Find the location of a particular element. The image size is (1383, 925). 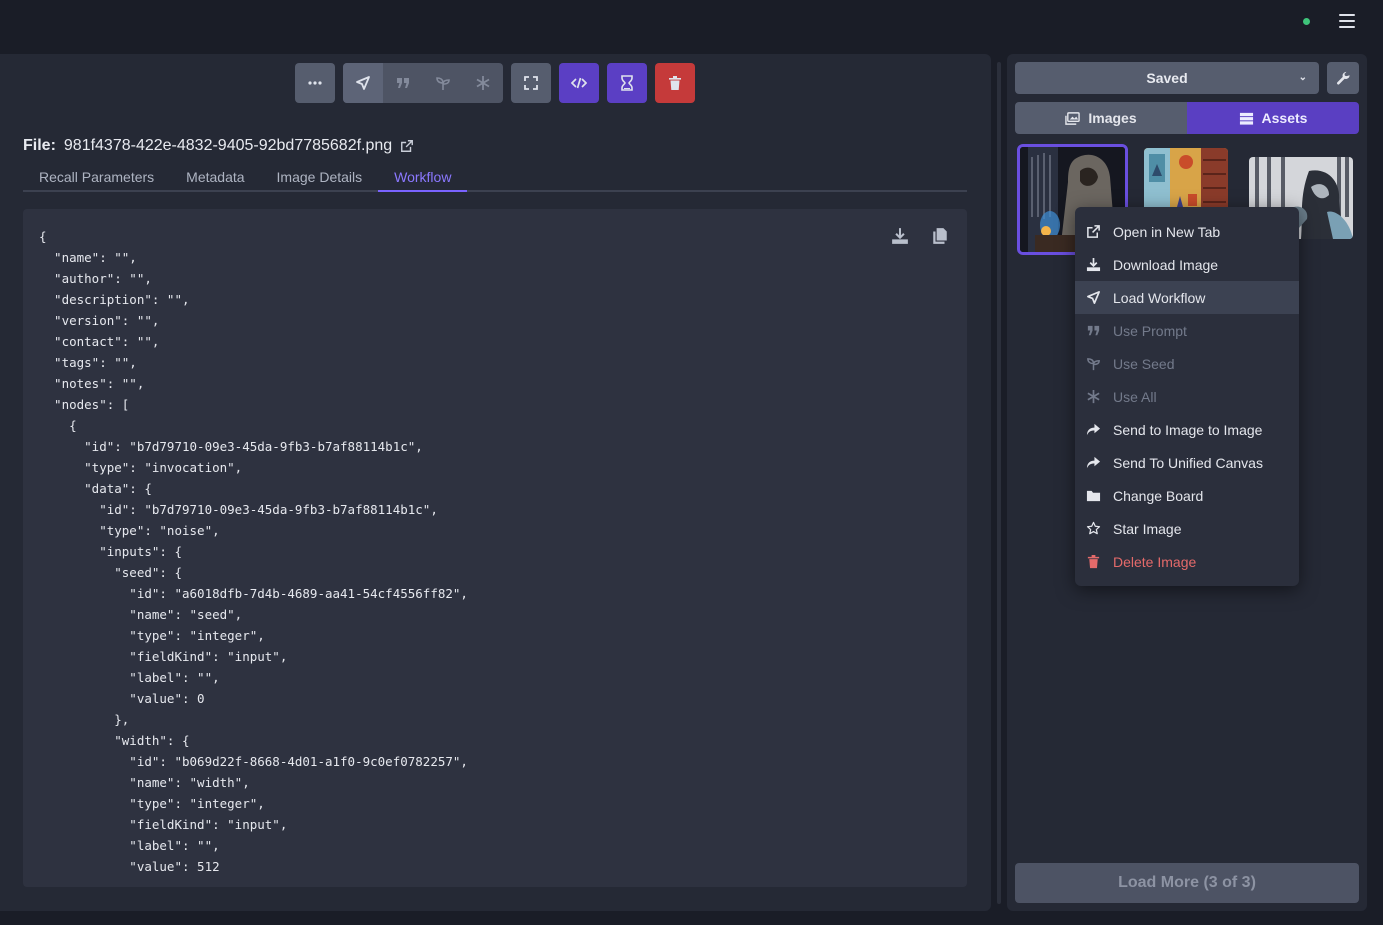

menu-item-label: Use All is located at coordinates (1135, 396).